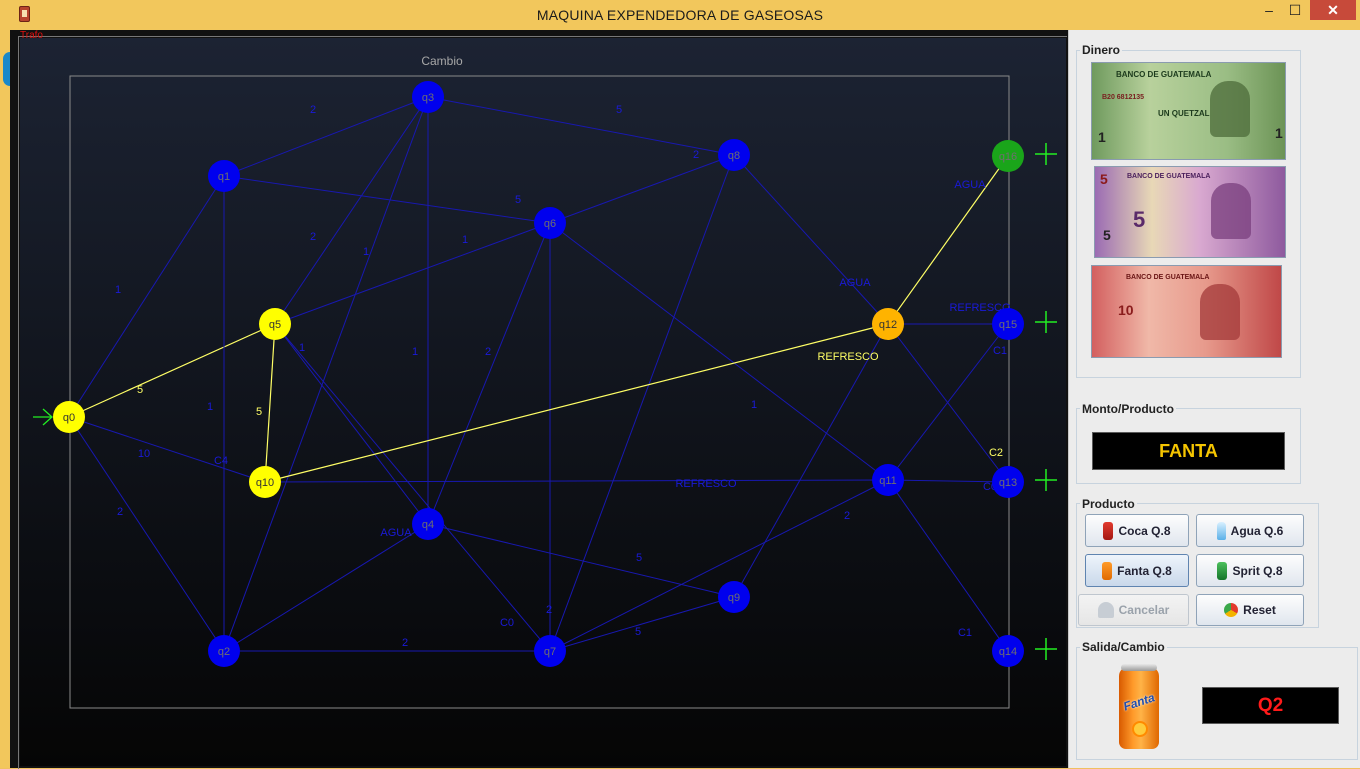 The image size is (1360, 769). I want to click on state-label: q9, so click(734, 598).